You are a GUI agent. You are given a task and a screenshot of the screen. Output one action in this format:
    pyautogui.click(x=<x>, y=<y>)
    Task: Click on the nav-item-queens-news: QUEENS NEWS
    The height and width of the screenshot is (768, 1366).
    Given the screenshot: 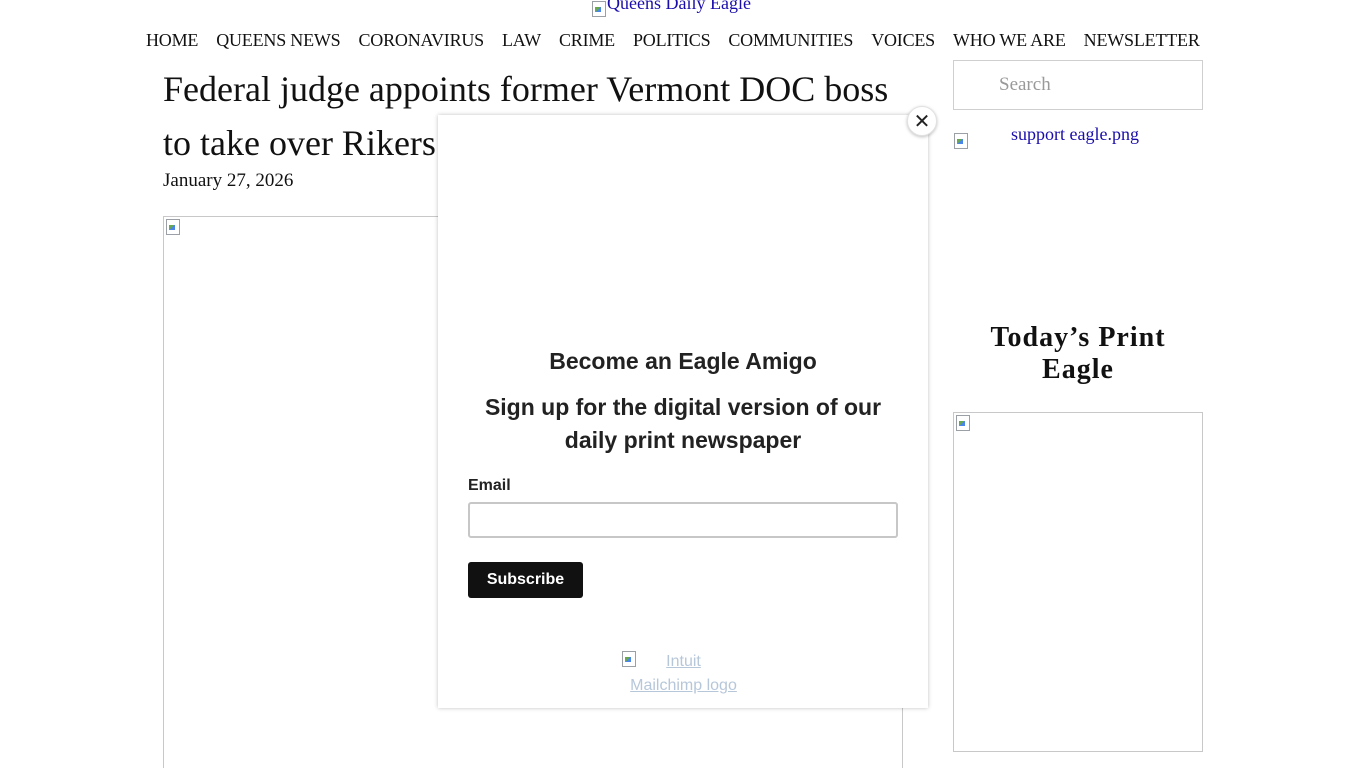 What is the action you would take?
    pyautogui.click(x=278, y=40)
    